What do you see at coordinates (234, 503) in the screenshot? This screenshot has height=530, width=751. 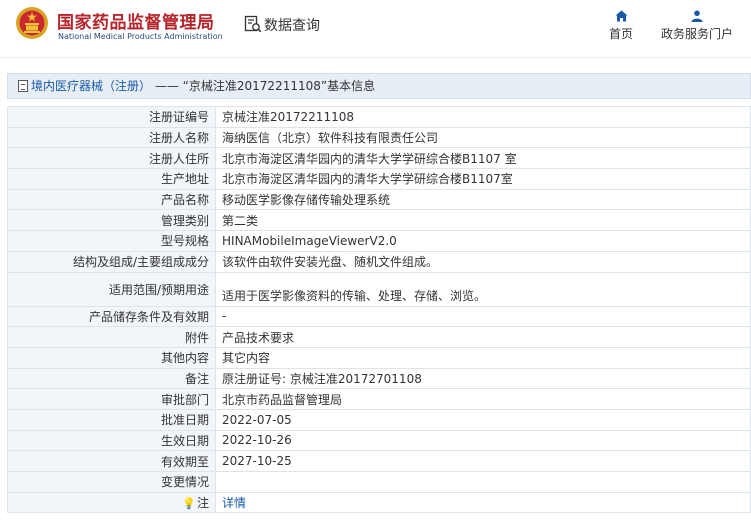 I see `details-link: 详情` at bounding box center [234, 503].